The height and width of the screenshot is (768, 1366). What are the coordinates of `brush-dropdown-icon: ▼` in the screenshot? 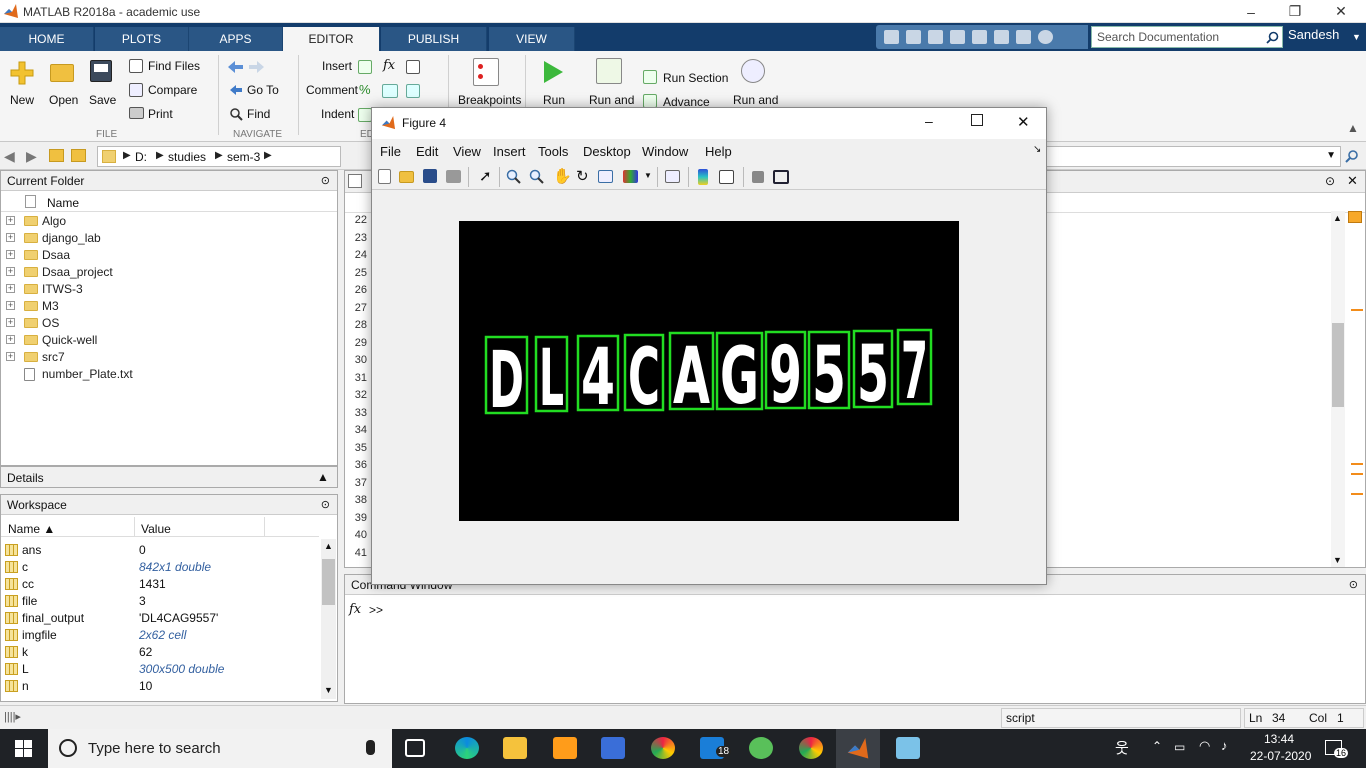 It's located at (648, 175).